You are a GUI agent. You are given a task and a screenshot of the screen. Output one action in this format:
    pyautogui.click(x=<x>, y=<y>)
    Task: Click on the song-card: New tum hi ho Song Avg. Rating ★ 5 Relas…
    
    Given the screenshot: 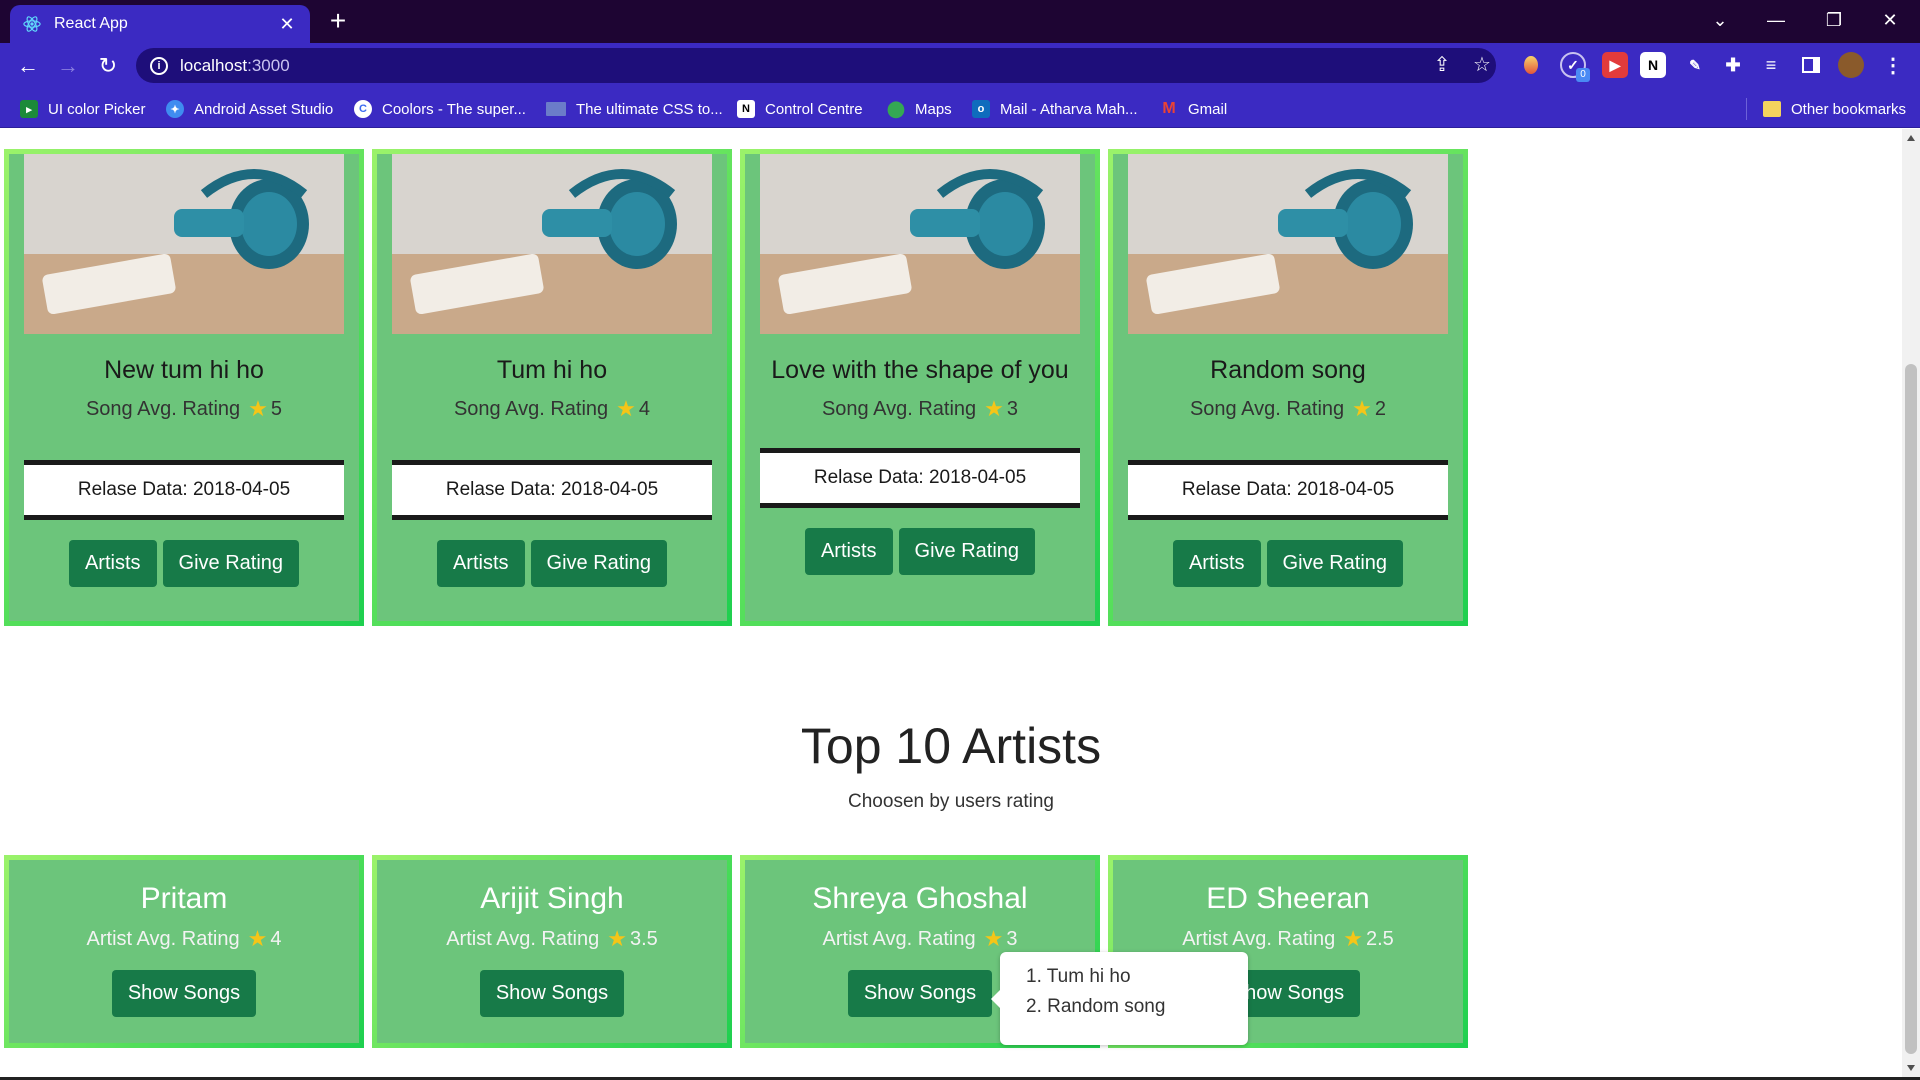 What is the action you would take?
    pyautogui.click(x=184, y=387)
    